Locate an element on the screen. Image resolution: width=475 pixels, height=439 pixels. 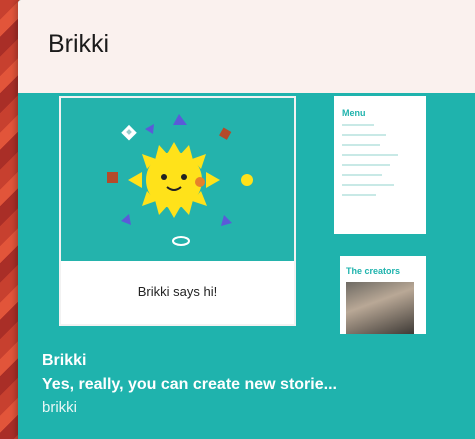
menu-page-thumbnail: Menu is located at coordinates (380, 165).